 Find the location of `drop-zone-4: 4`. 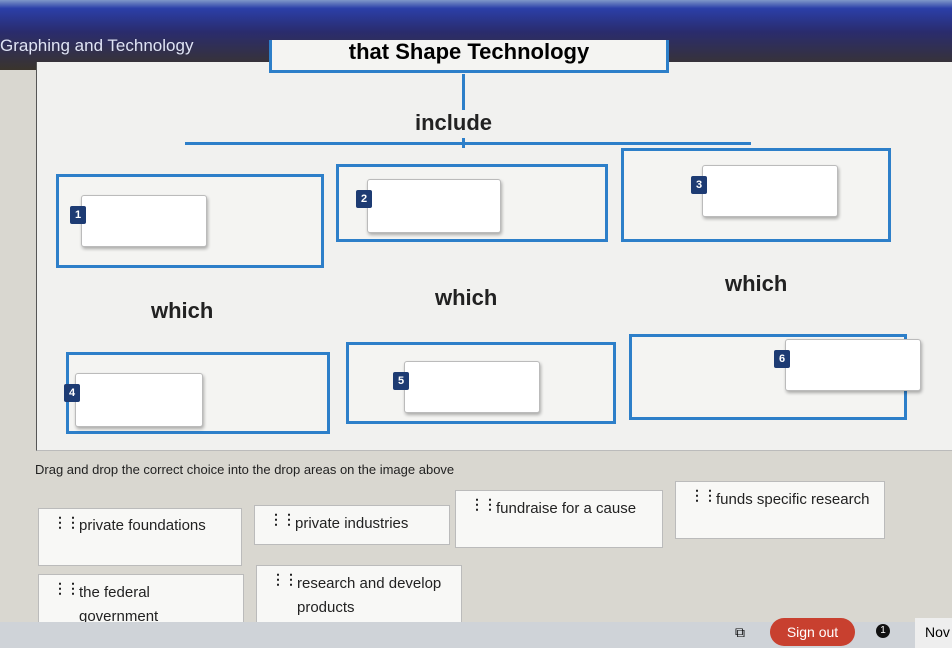

drop-zone-4: 4 is located at coordinates (133, 400).